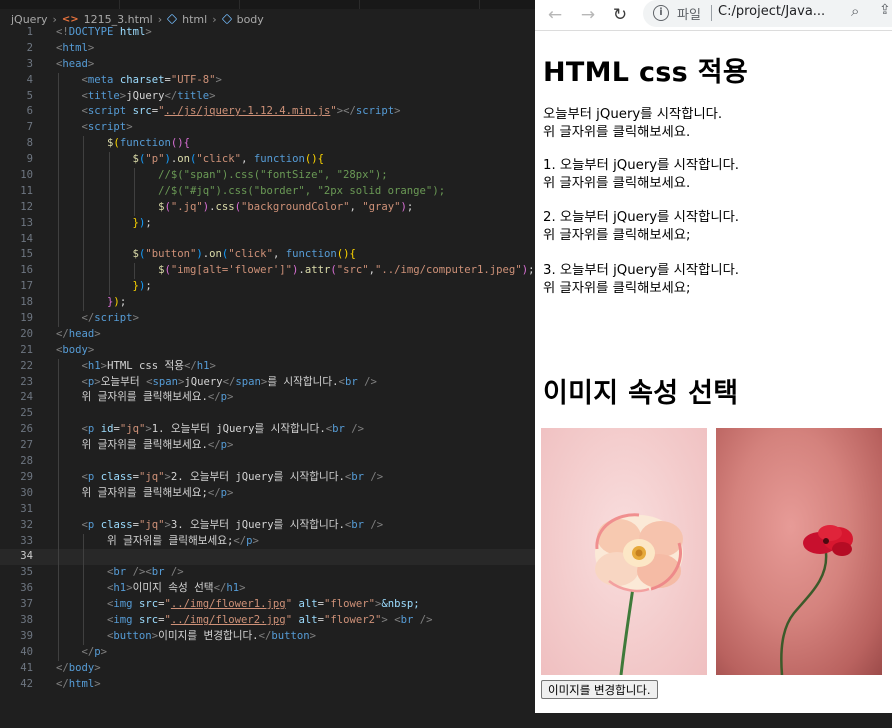 This screenshot has width=892, height=728. What do you see at coordinates (148, 143) in the screenshot?
I see `line-text: $(function(){` at bounding box center [148, 143].